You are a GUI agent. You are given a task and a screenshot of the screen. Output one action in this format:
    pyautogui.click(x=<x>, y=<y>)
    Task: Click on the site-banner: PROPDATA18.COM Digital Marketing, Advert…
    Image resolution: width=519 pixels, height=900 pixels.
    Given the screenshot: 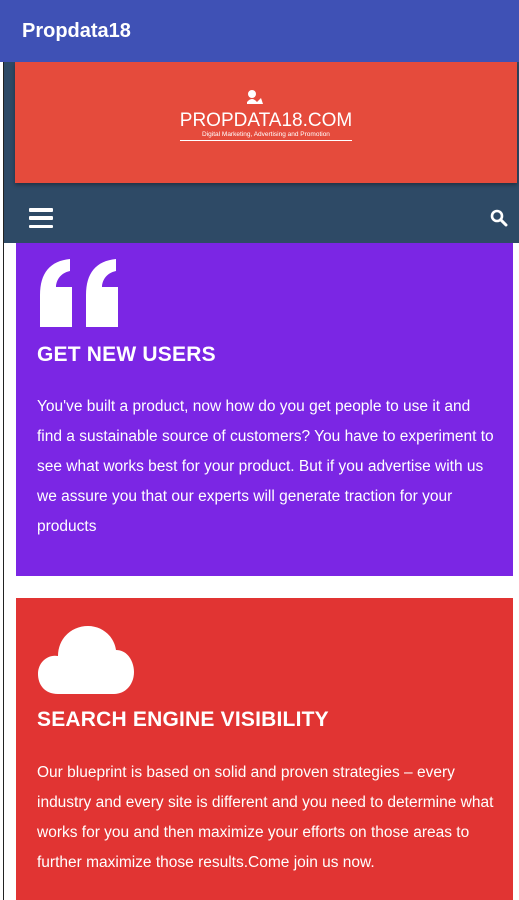 What is the action you would take?
    pyautogui.click(x=266, y=122)
    